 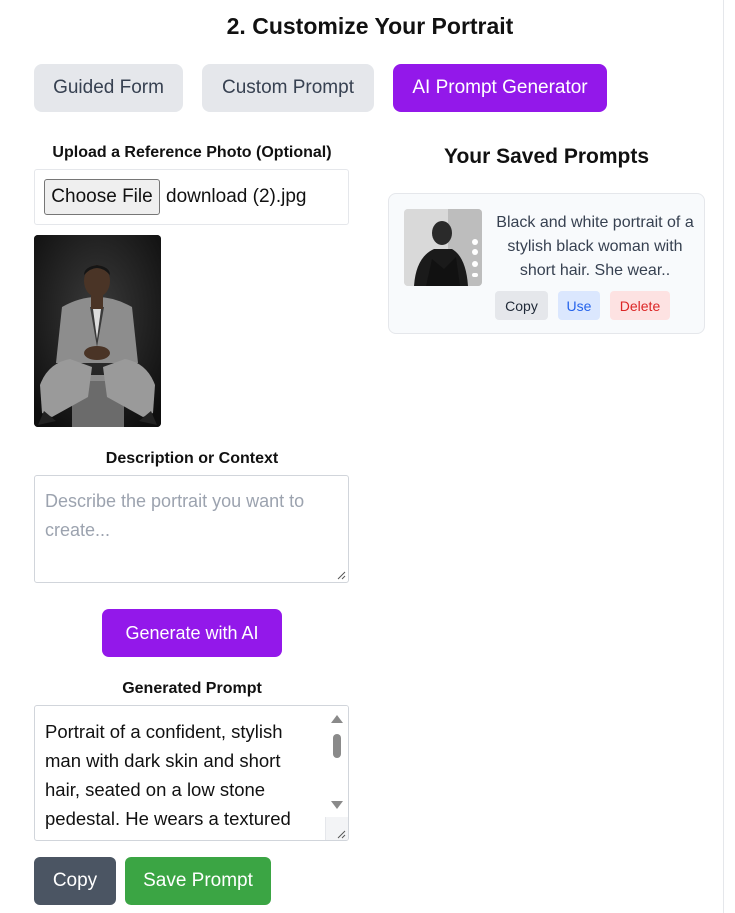 What do you see at coordinates (337, 761) in the screenshot?
I see `vertical-scrollbar` at bounding box center [337, 761].